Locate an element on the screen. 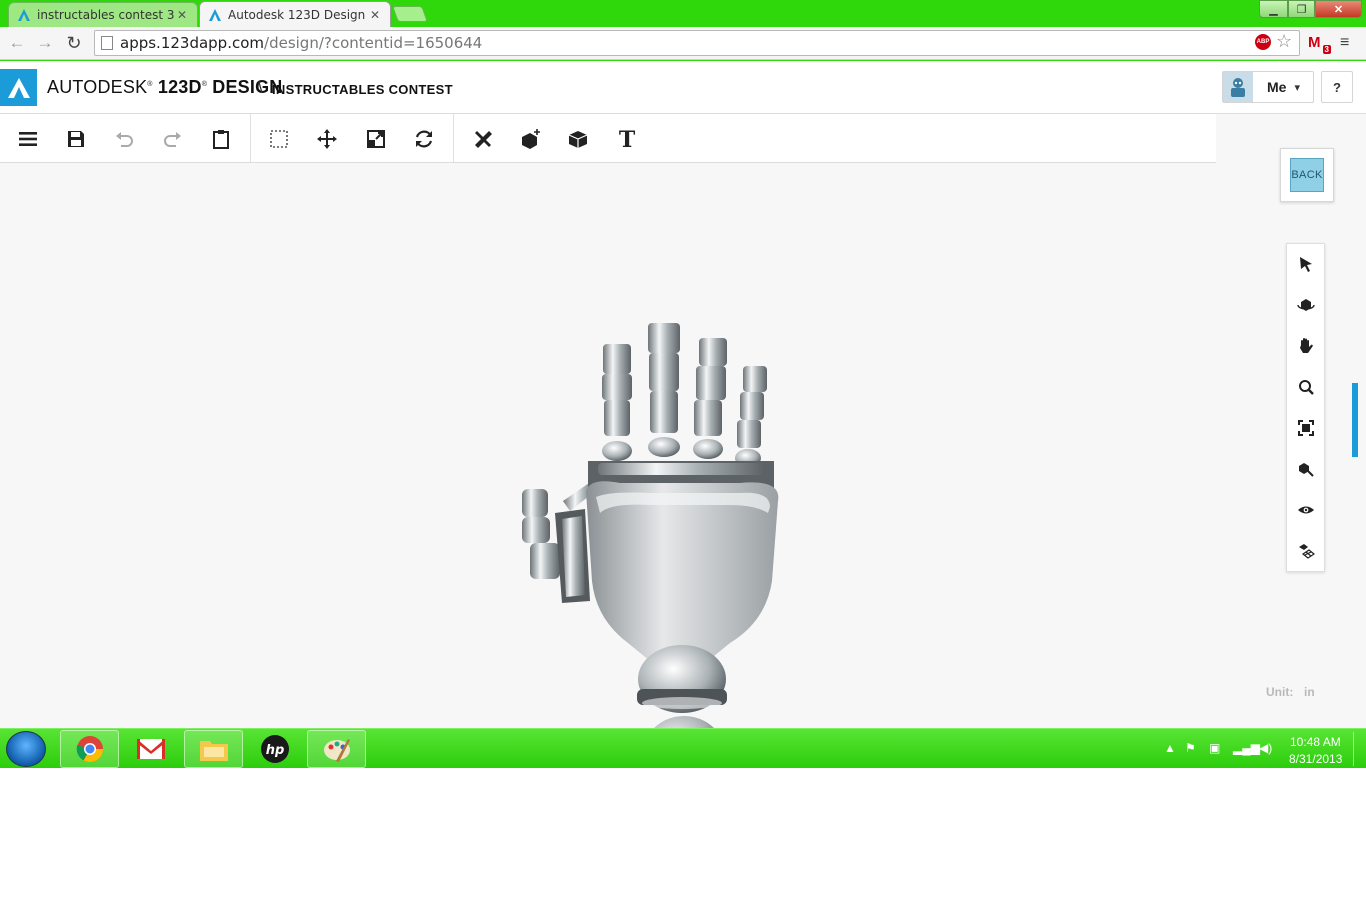  paint-icon is located at coordinates (336, 750).